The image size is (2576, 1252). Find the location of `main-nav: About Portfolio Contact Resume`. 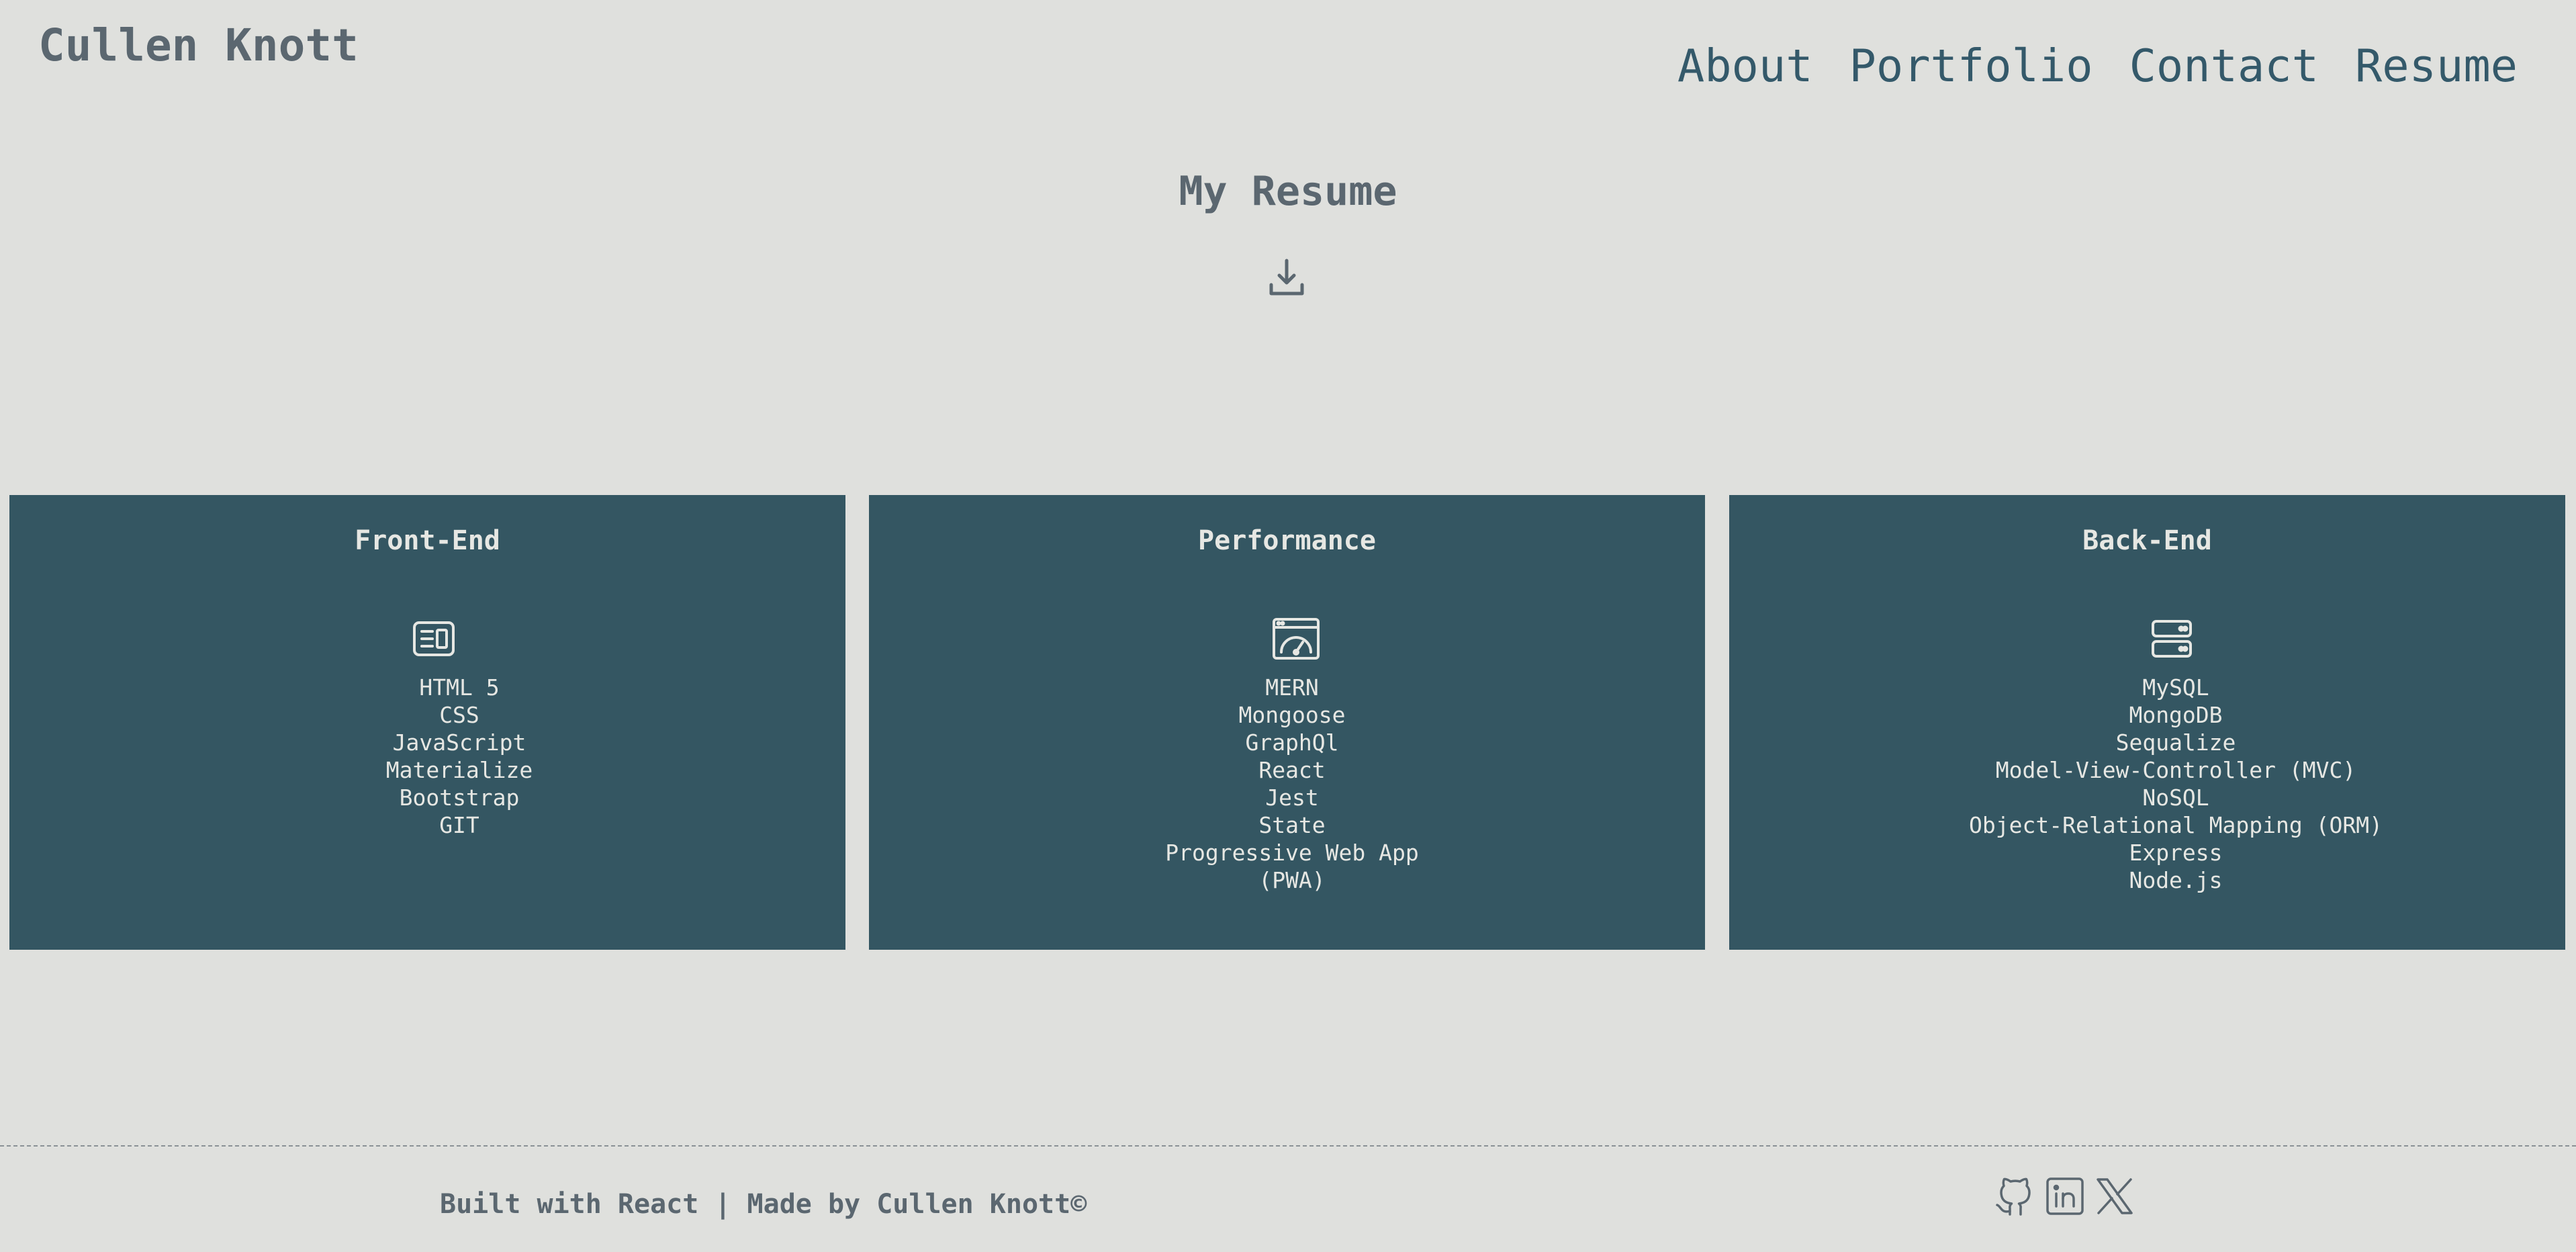

main-nav: About Portfolio Contact Resume is located at coordinates (2097, 66).